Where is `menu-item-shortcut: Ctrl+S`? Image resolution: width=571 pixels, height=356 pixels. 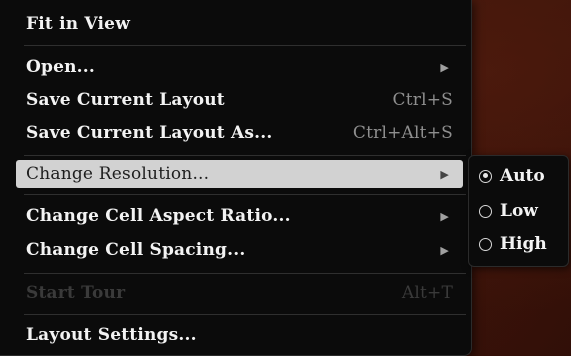
menu-item-shortcut: Ctrl+S is located at coordinates (422, 100).